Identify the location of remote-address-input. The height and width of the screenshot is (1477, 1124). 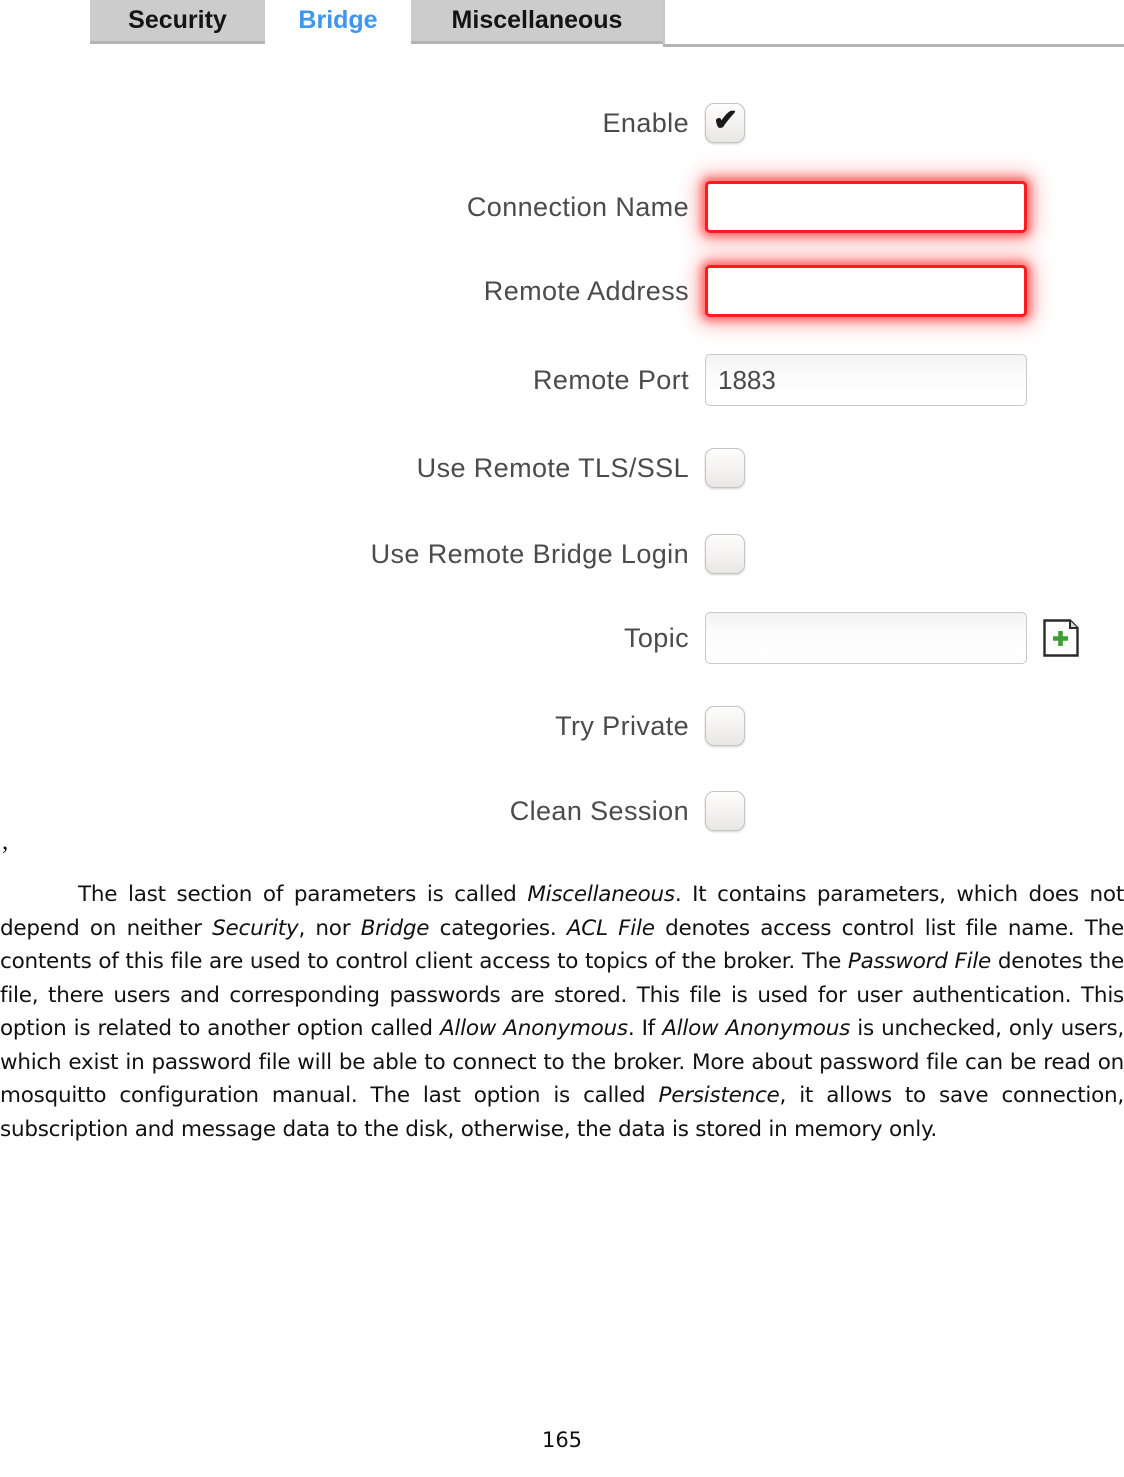
(866, 291).